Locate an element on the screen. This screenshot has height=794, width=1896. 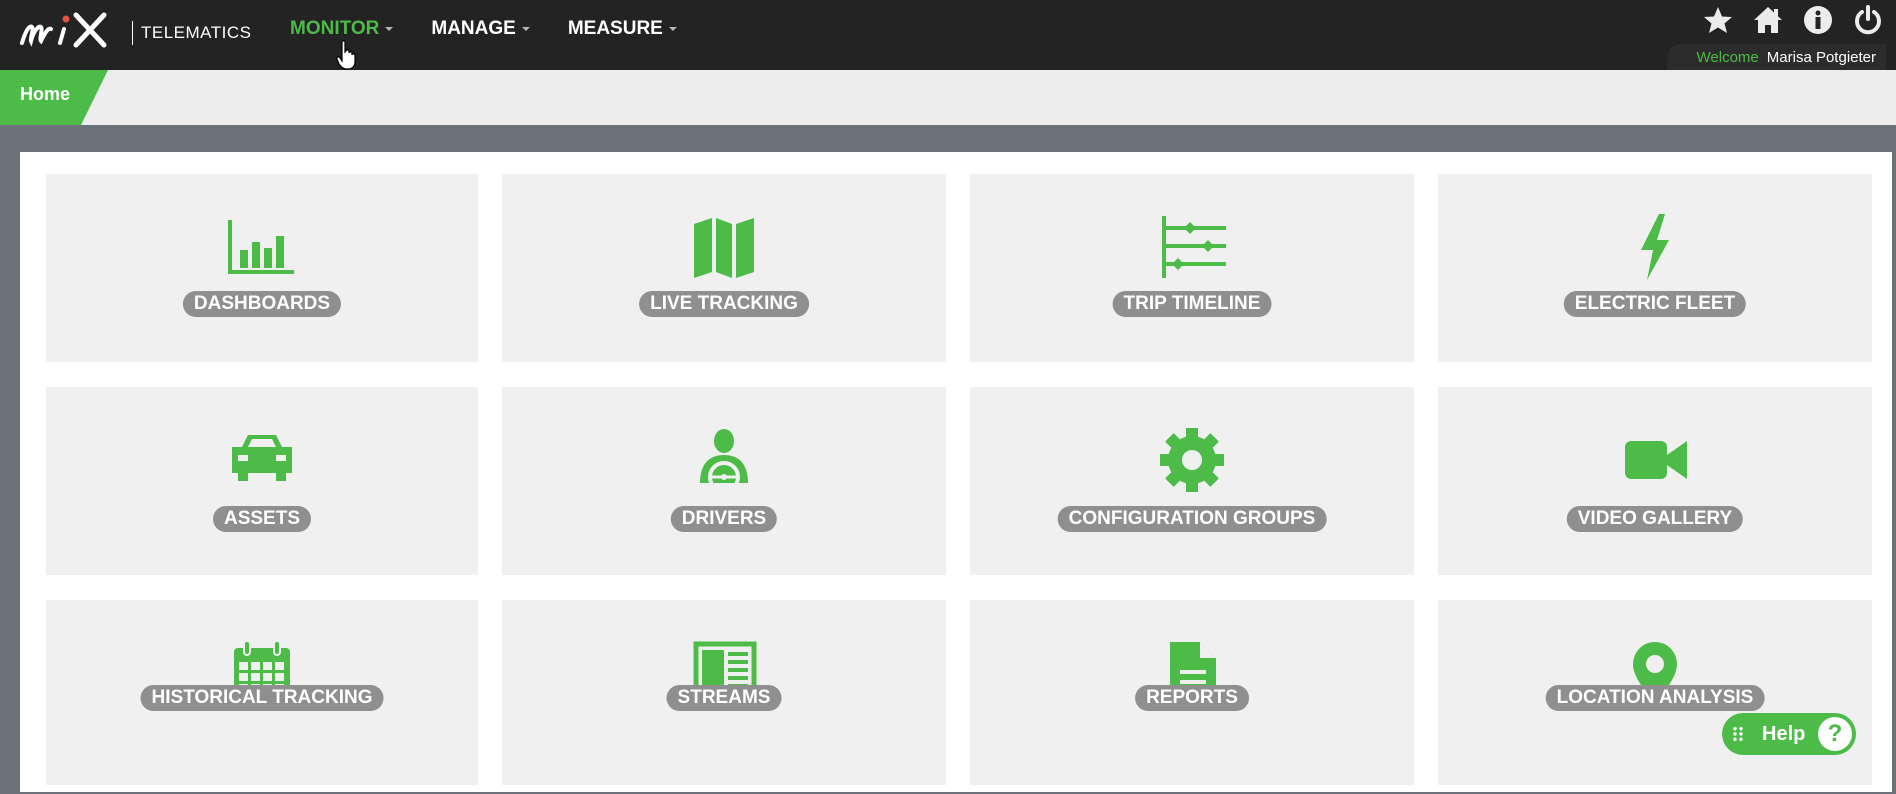
nav-manage-label: MANAGE is located at coordinates (473, 28).